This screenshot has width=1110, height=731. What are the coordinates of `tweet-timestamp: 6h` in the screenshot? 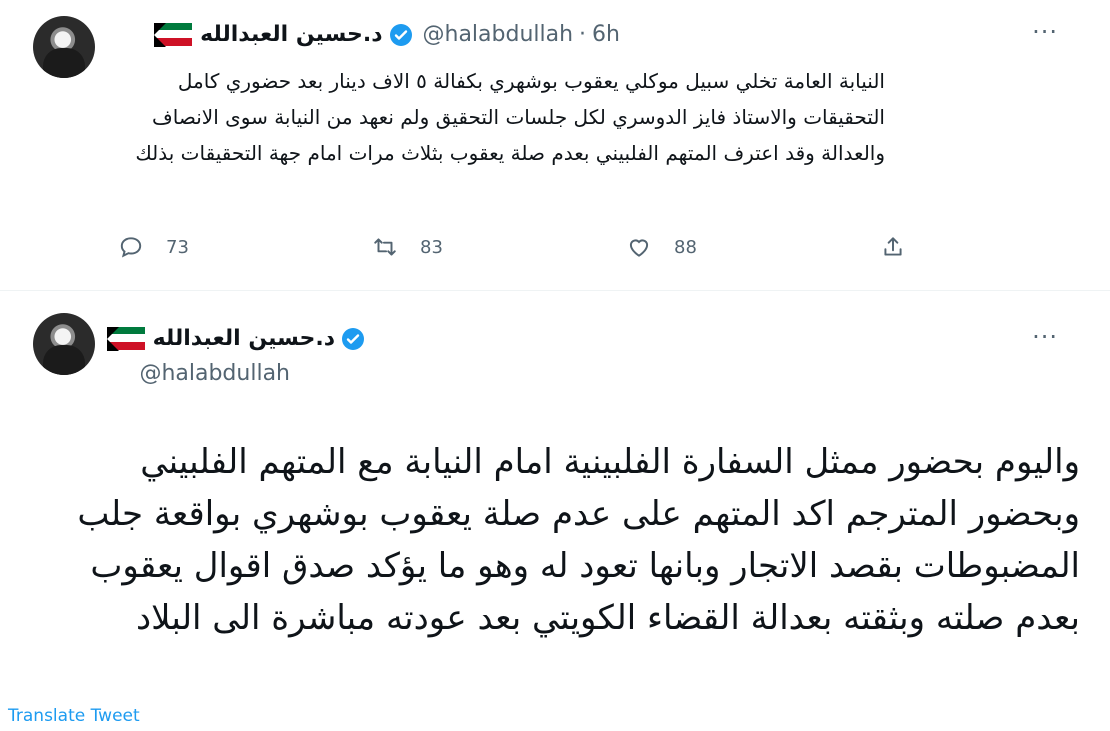 It's located at (606, 34).